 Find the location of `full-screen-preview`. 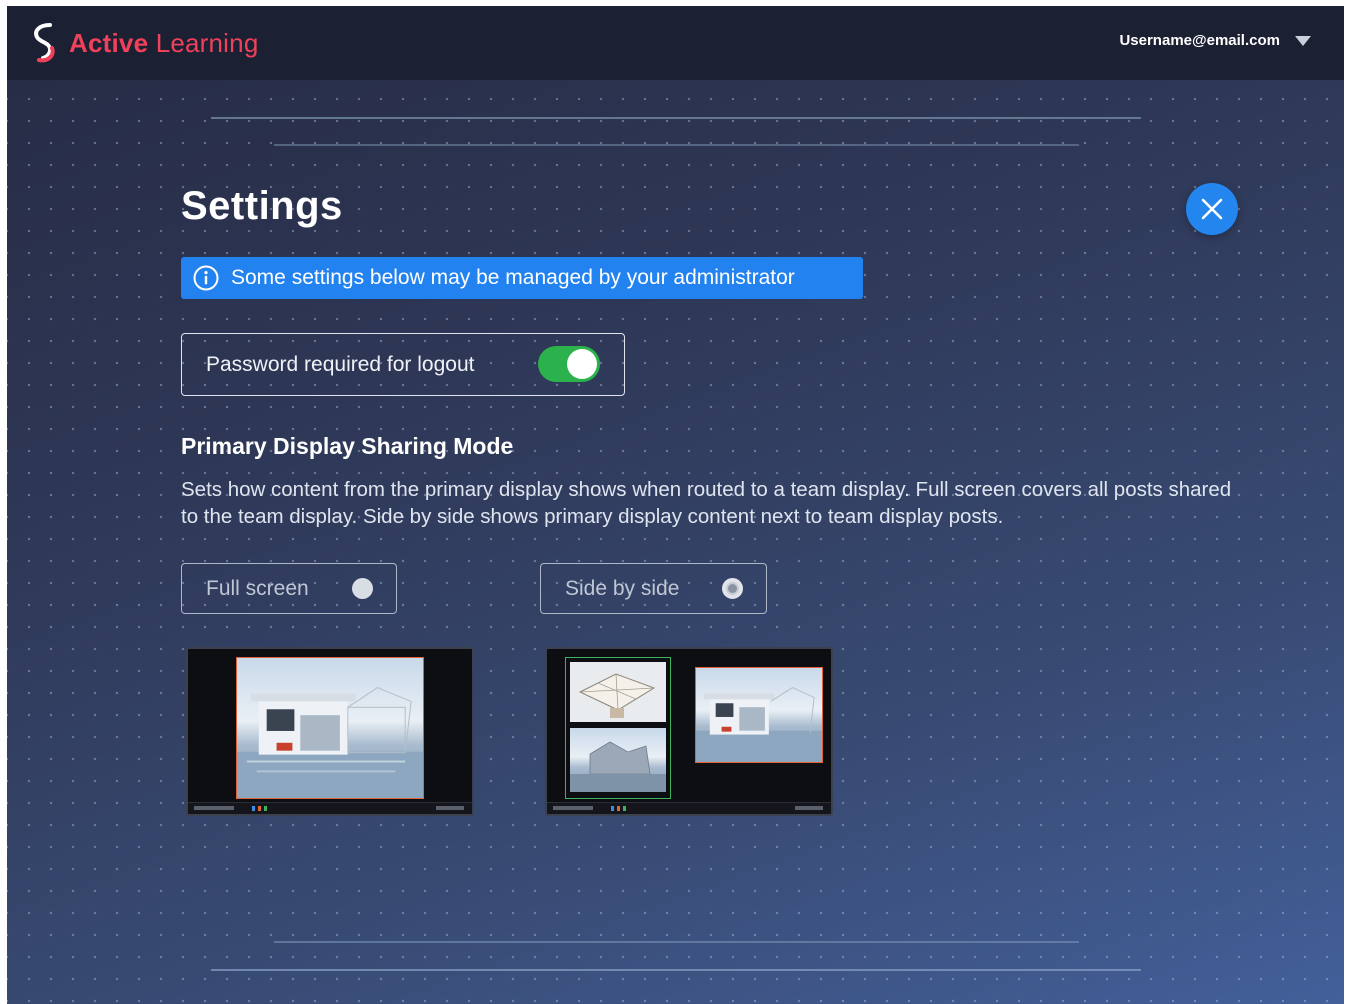

full-screen-preview is located at coordinates (330, 731).